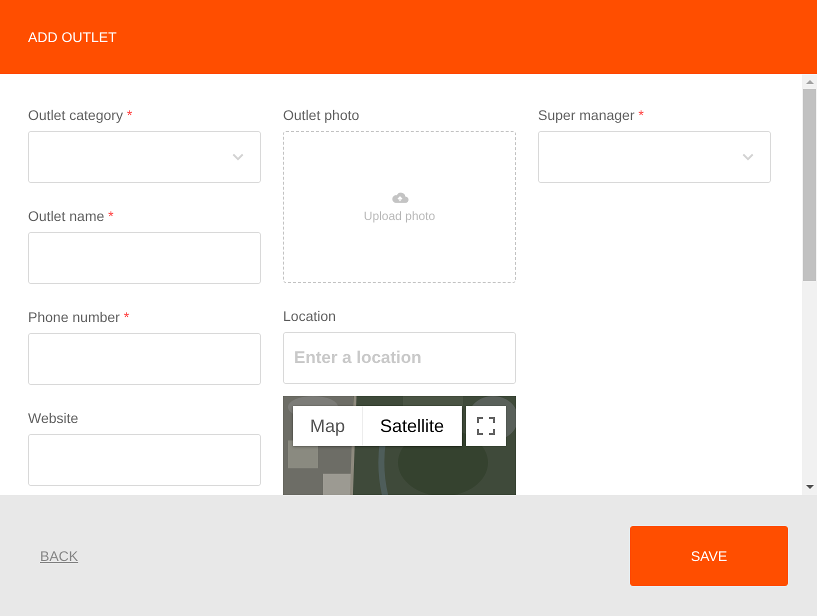  Describe the element at coordinates (412, 426) in the screenshot. I see `map-type-button: Satellite` at that location.